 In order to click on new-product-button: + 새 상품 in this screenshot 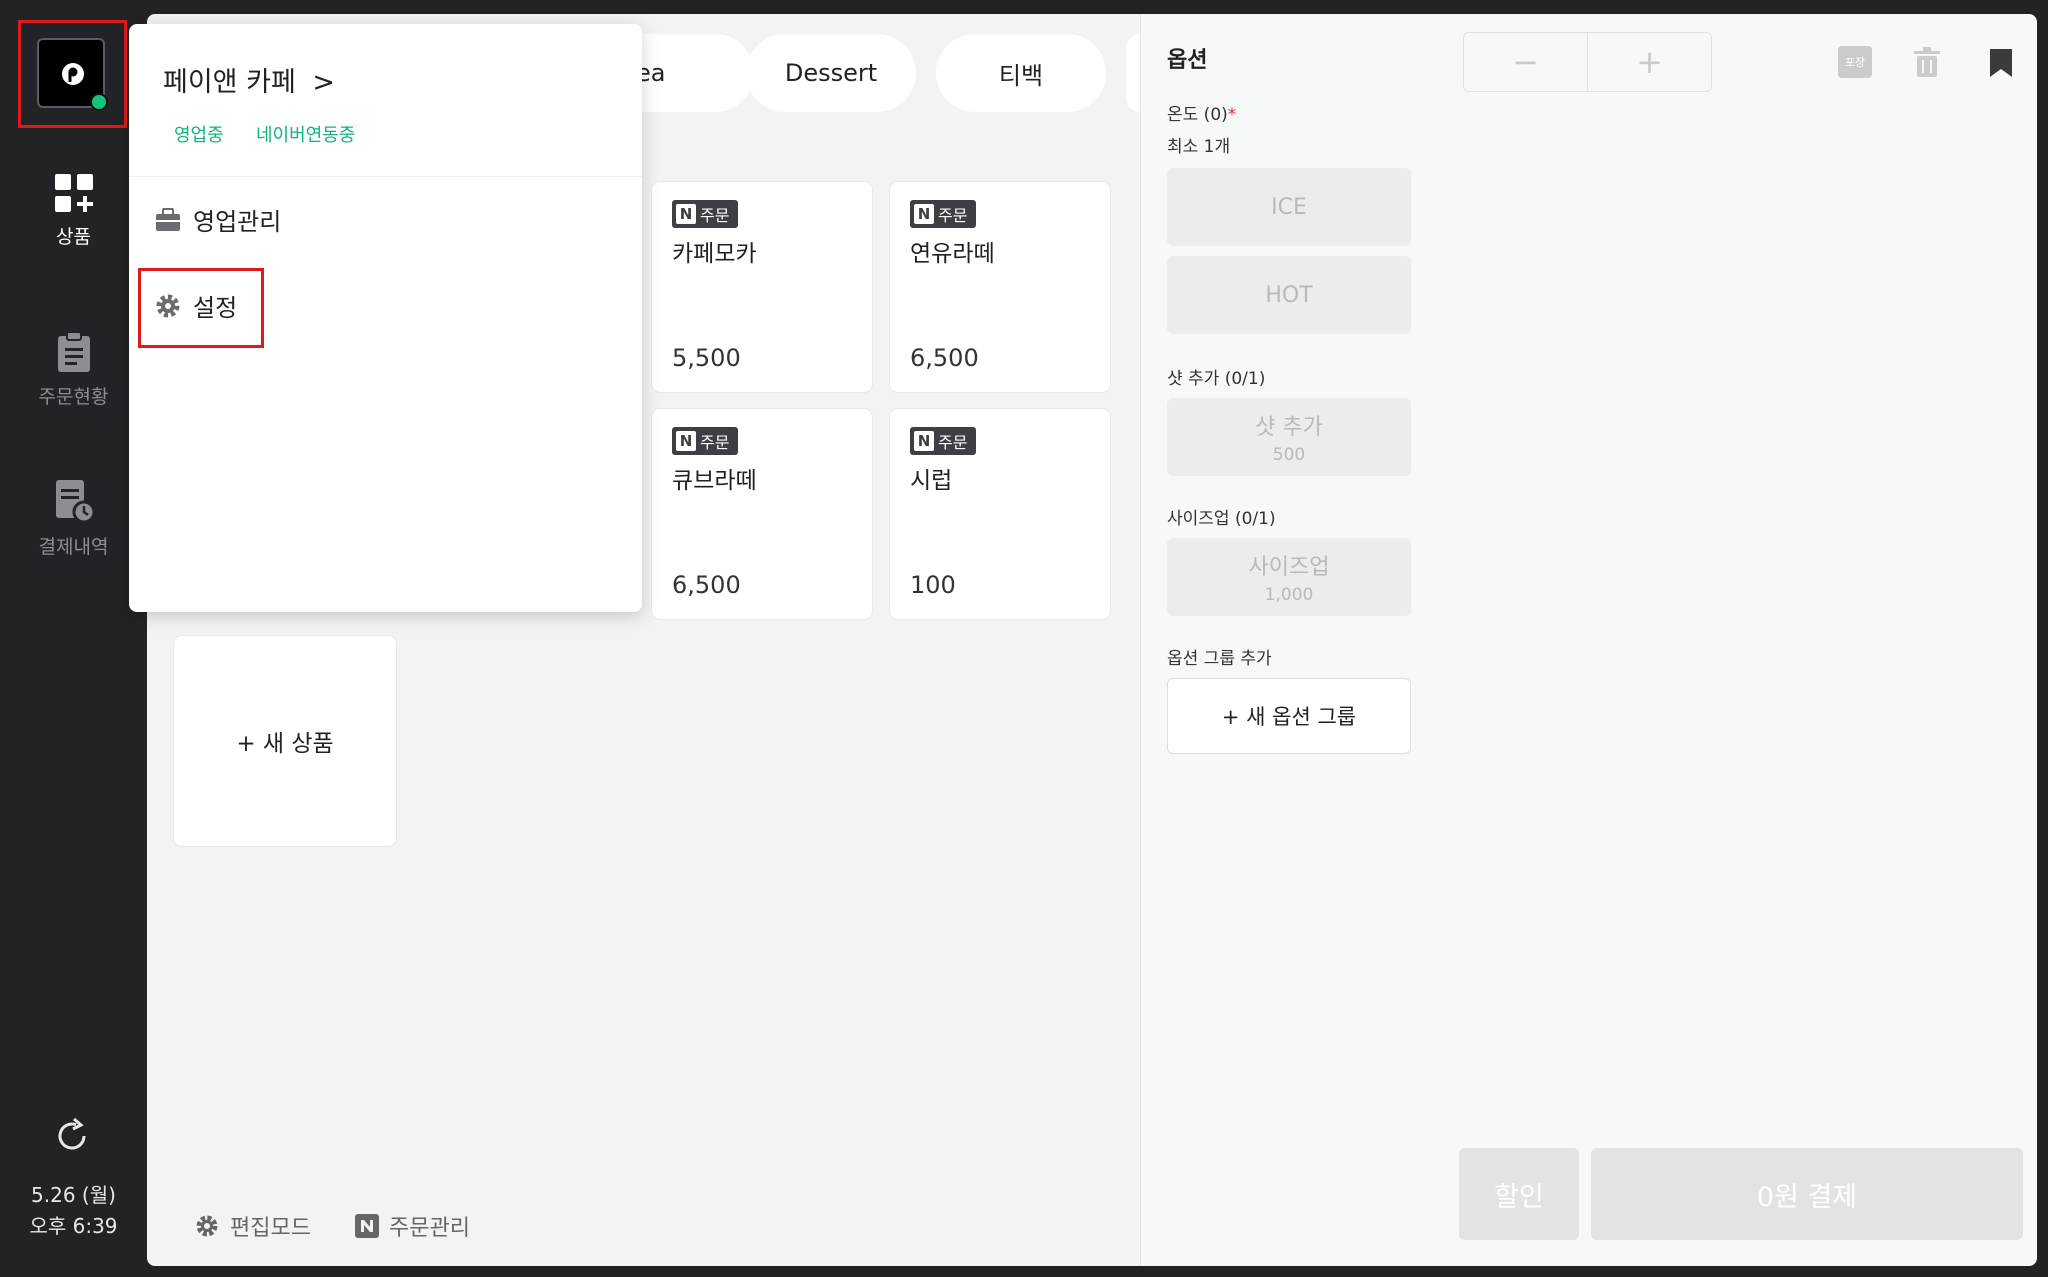, I will do `click(285, 741)`.